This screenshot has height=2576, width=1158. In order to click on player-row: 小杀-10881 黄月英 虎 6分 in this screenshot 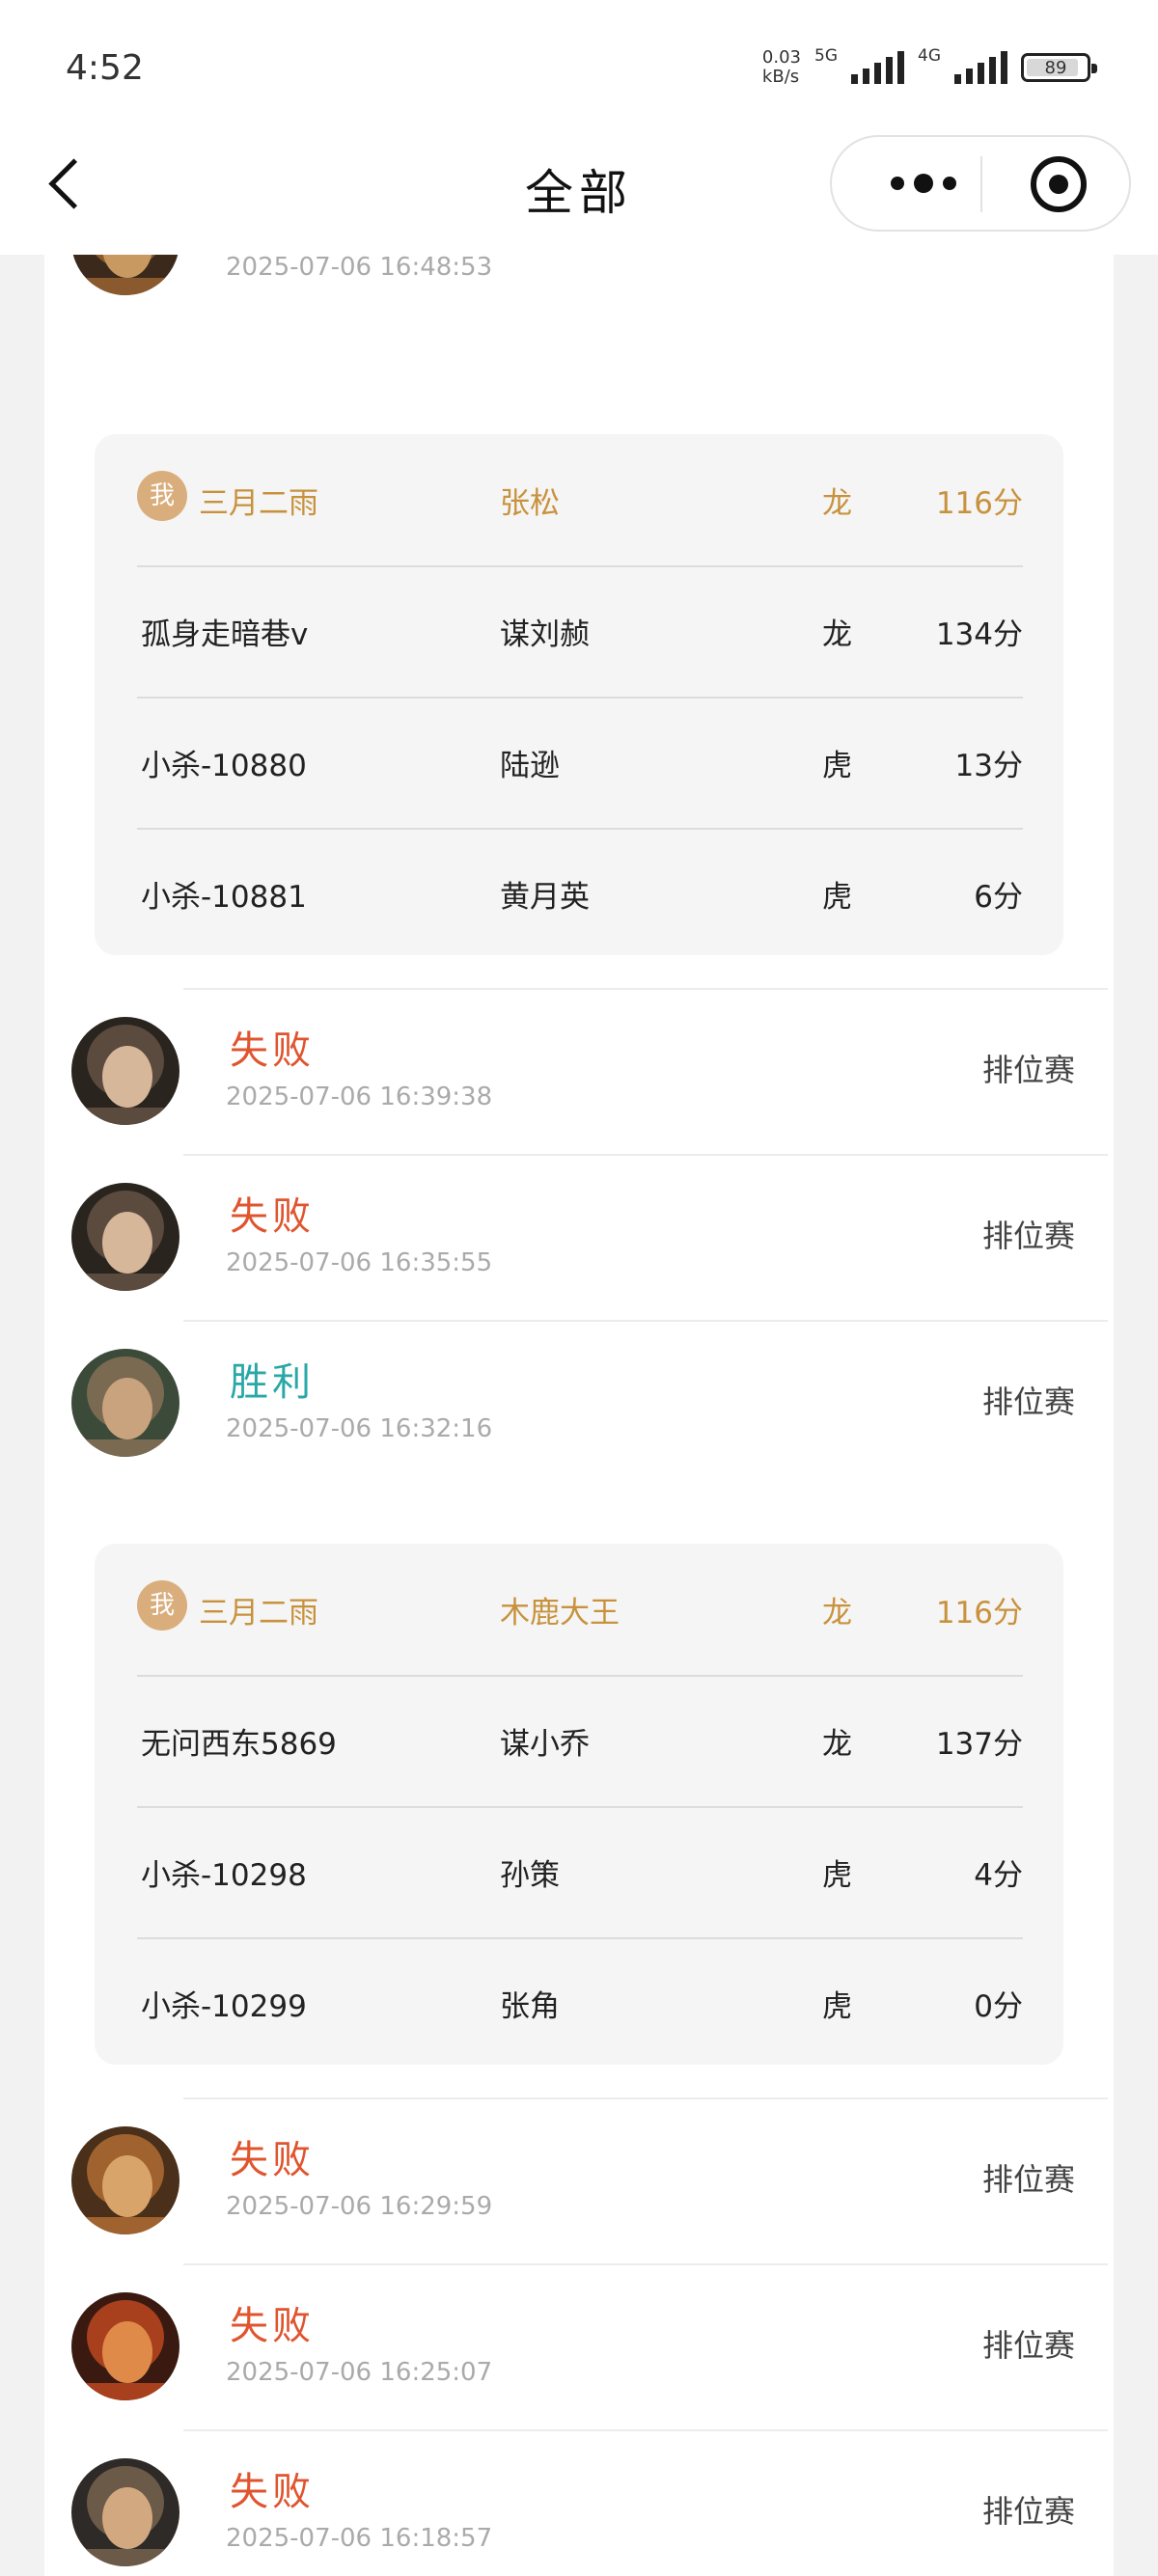, I will do `click(580, 894)`.